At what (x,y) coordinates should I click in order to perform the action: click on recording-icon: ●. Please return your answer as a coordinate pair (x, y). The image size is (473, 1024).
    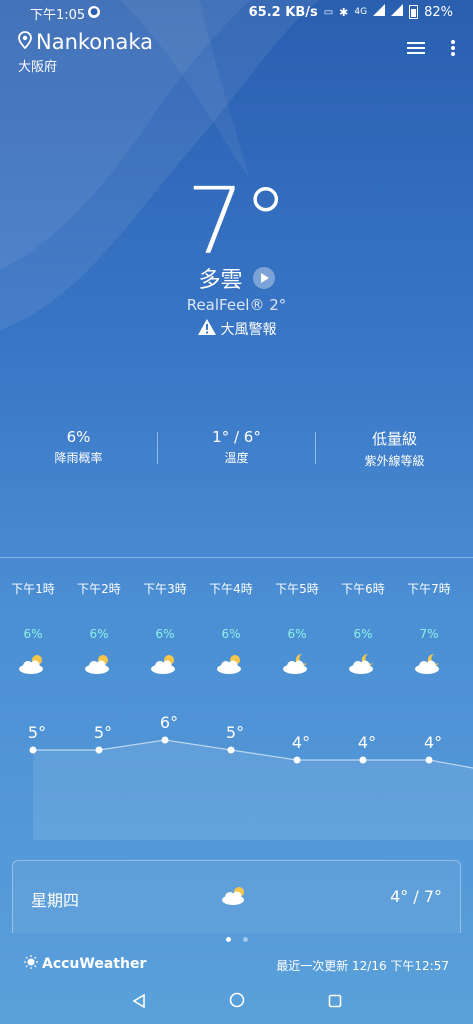
    Looking at the image, I should click on (94, 12).